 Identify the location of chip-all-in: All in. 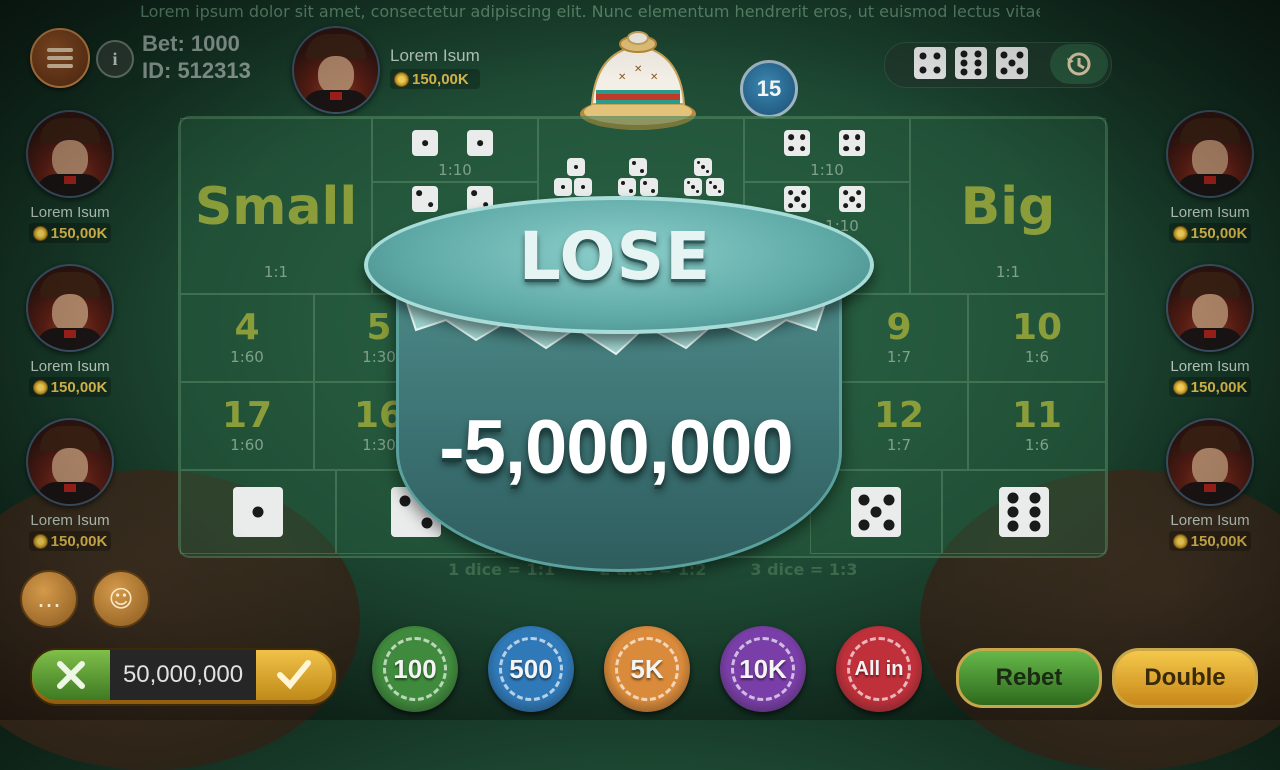
(879, 669).